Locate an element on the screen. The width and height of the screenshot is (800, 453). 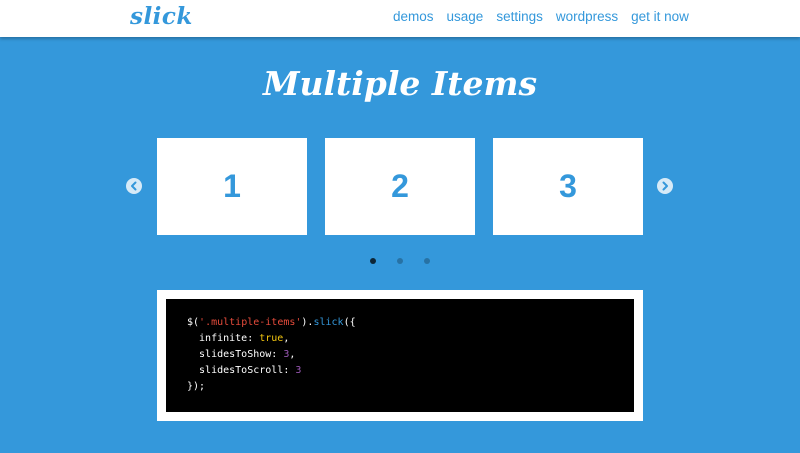
slide-2: 2 is located at coordinates (400, 186).